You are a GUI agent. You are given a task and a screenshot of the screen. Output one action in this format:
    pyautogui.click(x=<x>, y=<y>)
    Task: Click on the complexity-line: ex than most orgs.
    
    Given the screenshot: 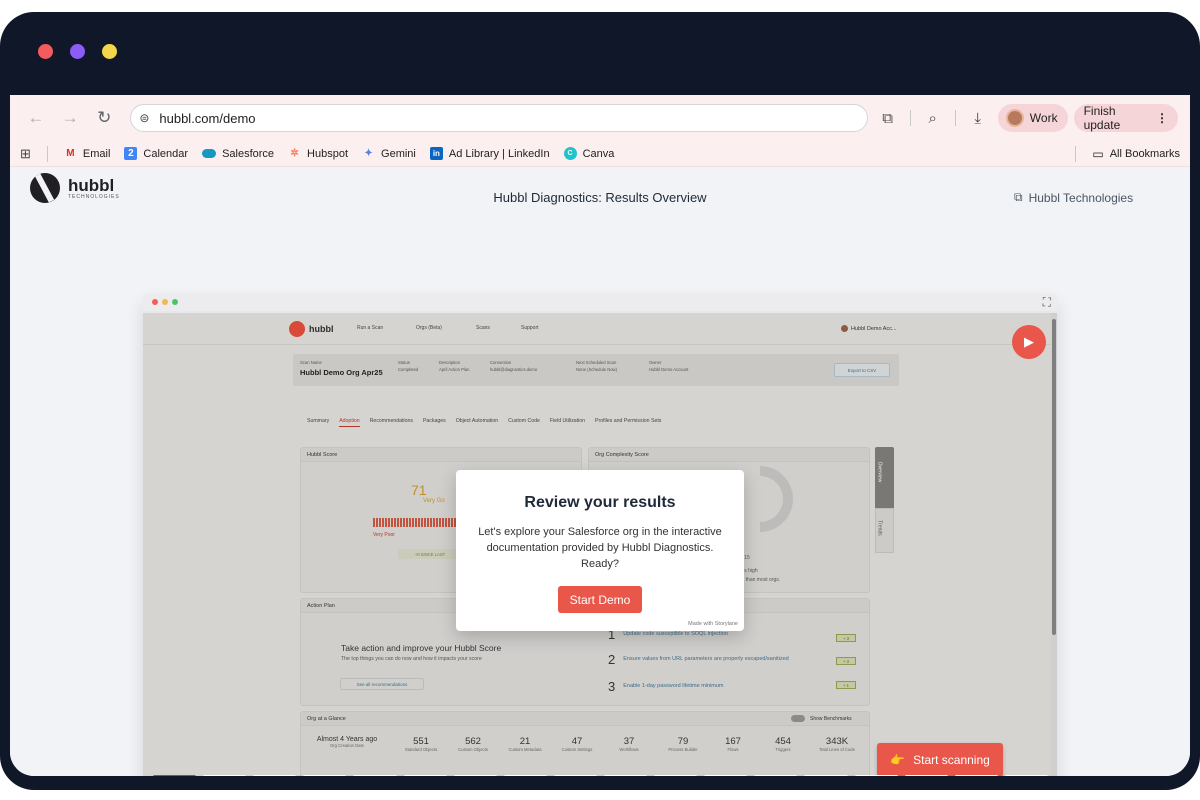 What is the action you would take?
    pyautogui.click(x=760, y=580)
    